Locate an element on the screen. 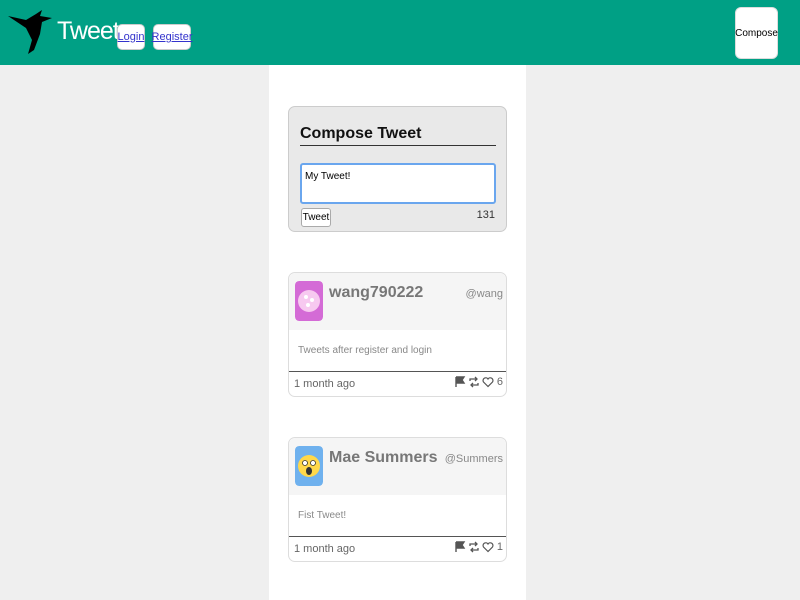 The width and height of the screenshot is (800, 600). like-count: 1 is located at coordinates (499, 547).